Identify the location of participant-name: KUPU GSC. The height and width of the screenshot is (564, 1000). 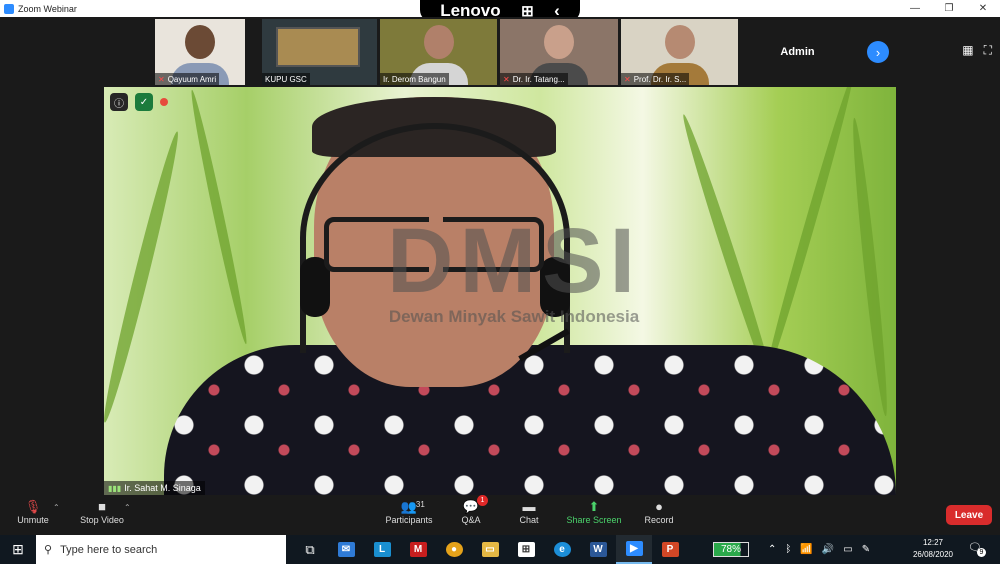
(286, 79).